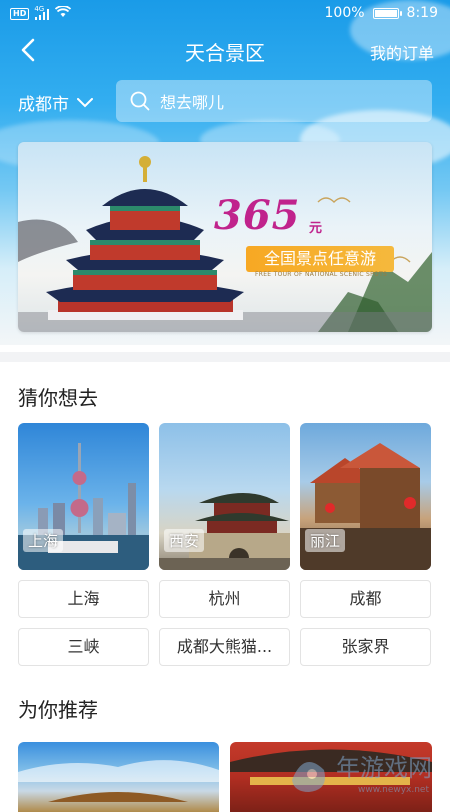  I want to click on guess-section-title: 猜你想去, so click(58, 398).